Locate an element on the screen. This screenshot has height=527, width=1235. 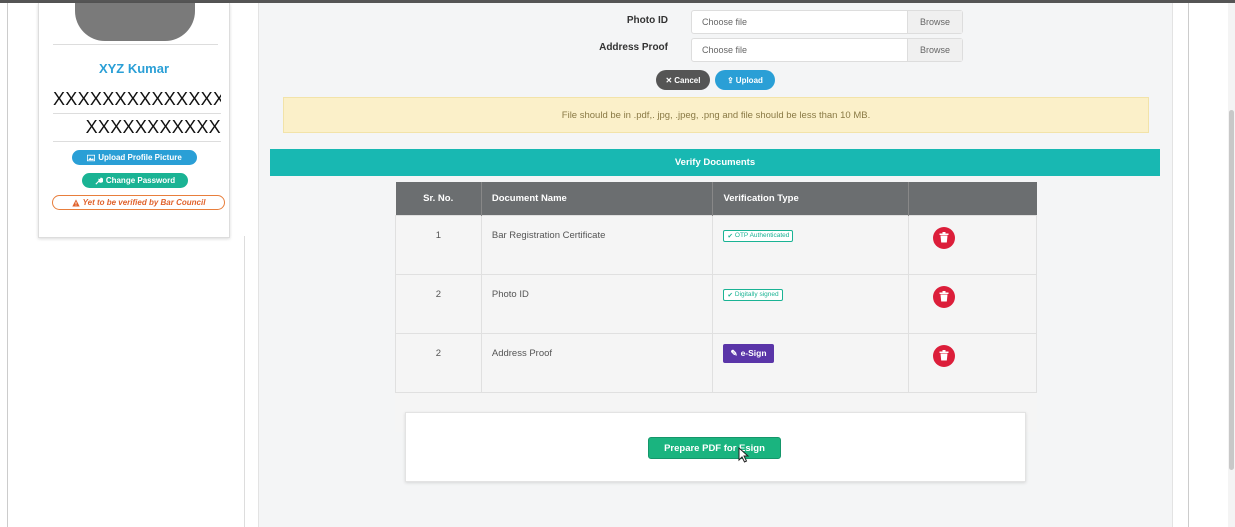
close-icon: ✕ is located at coordinates (669, 80).